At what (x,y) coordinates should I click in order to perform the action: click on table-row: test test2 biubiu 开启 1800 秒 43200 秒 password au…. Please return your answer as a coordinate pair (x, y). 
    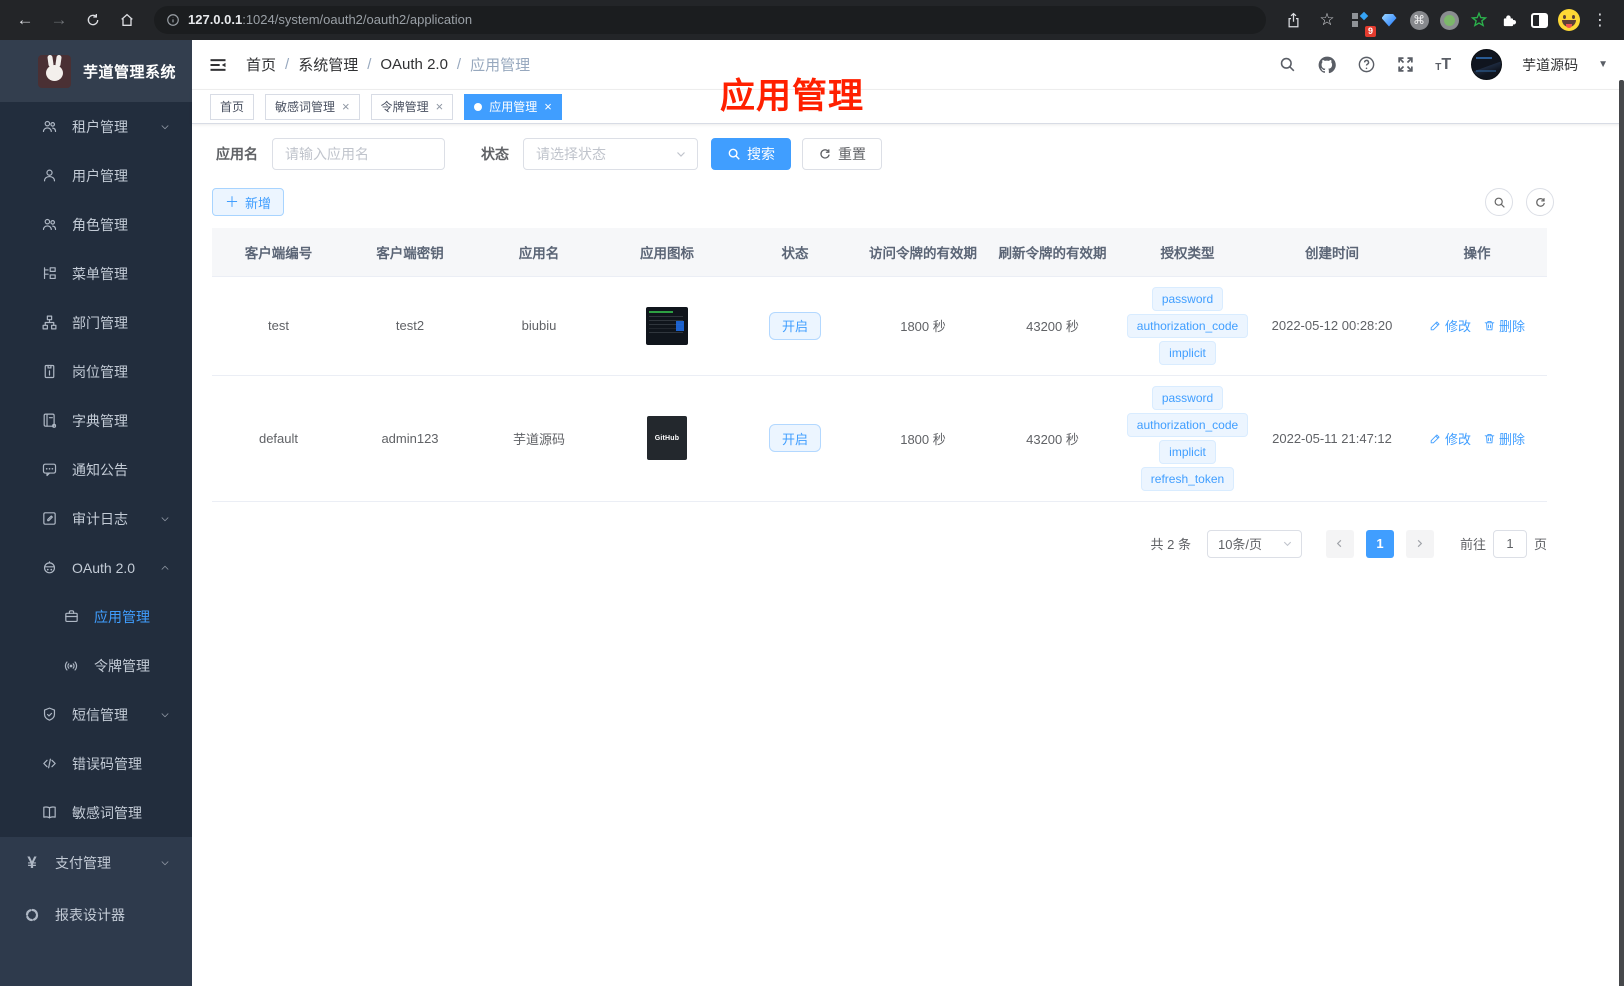
    Looking at the image, I should click on (879, 326).